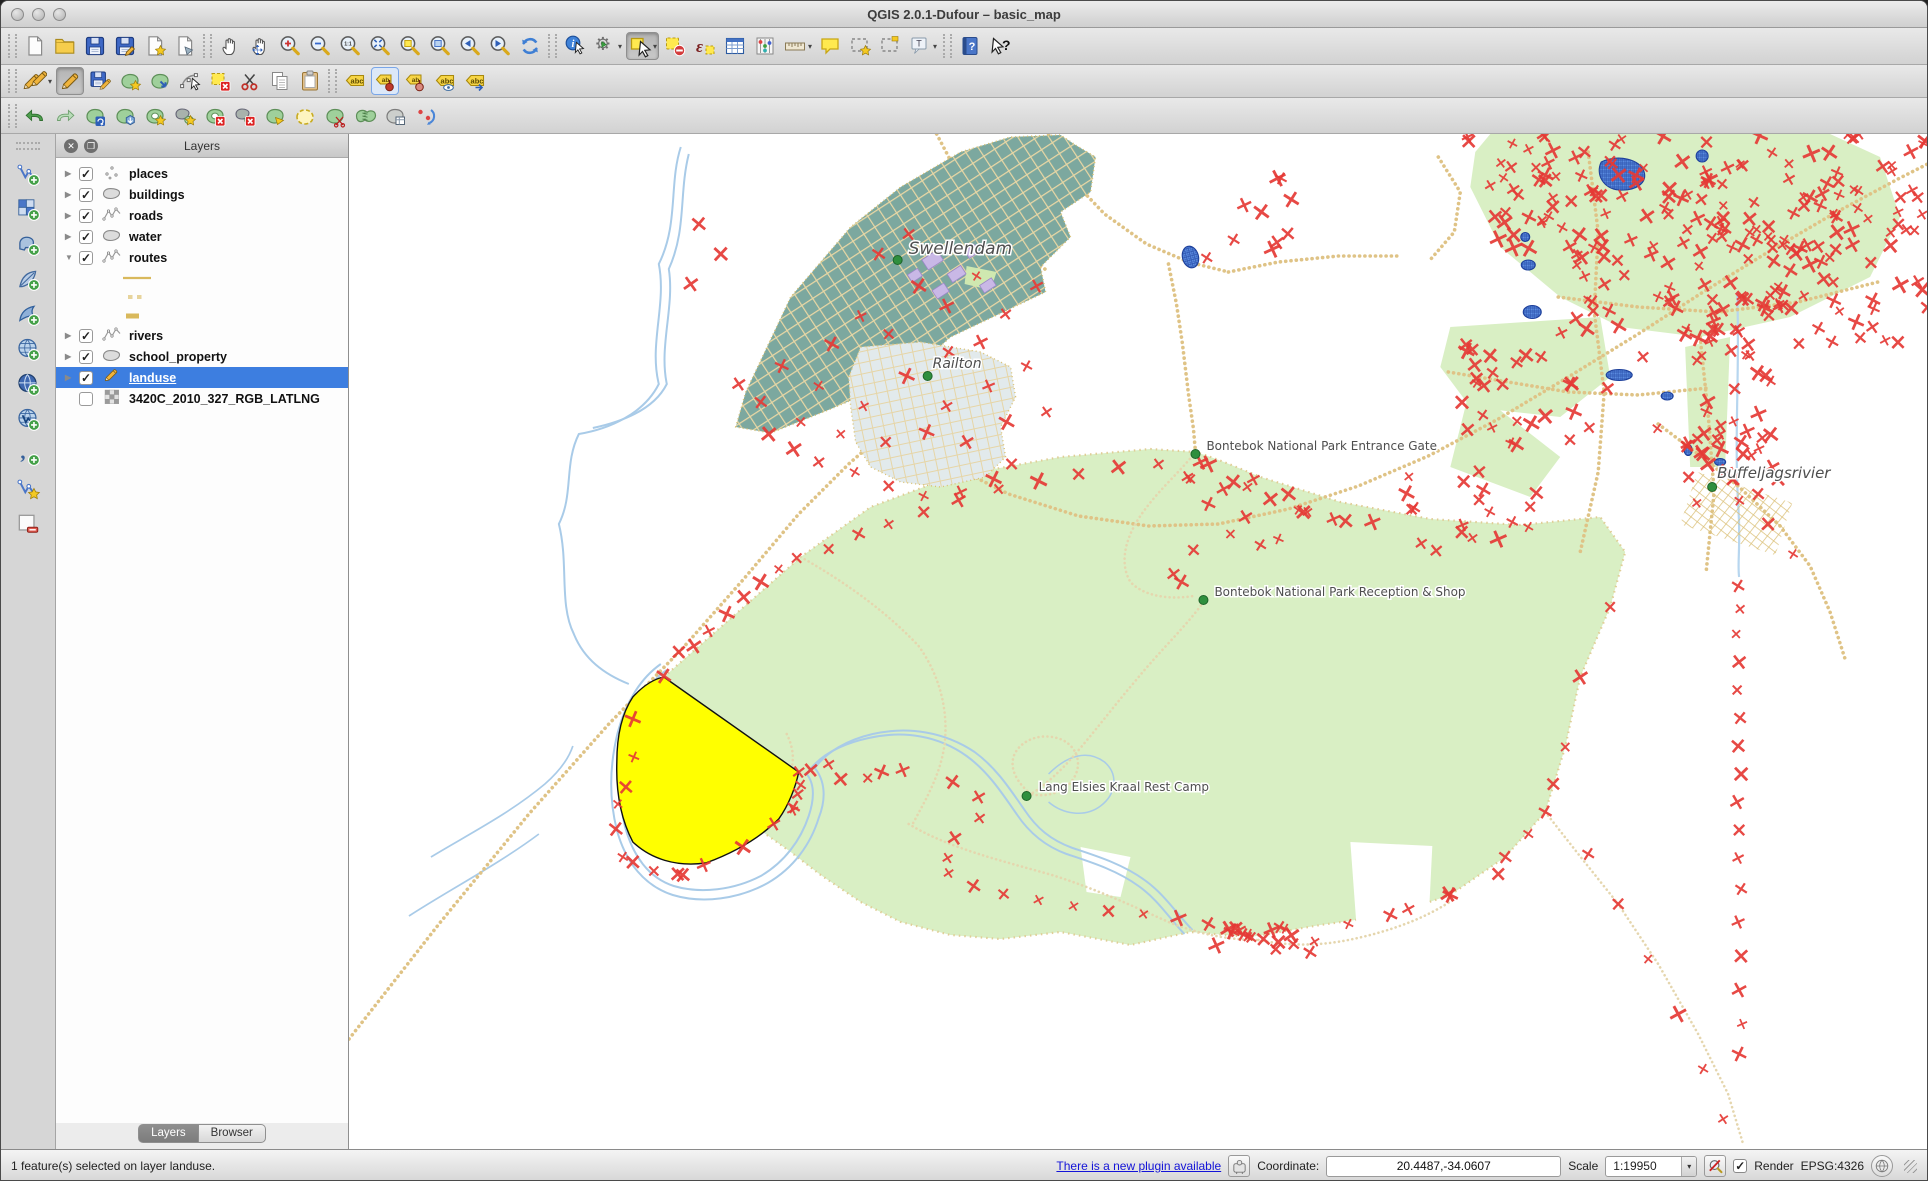  What do you see at coordinates (705, 46) in the screenshot?
I see `select-by-expression-button: ε` at bounding box center [705, 46].